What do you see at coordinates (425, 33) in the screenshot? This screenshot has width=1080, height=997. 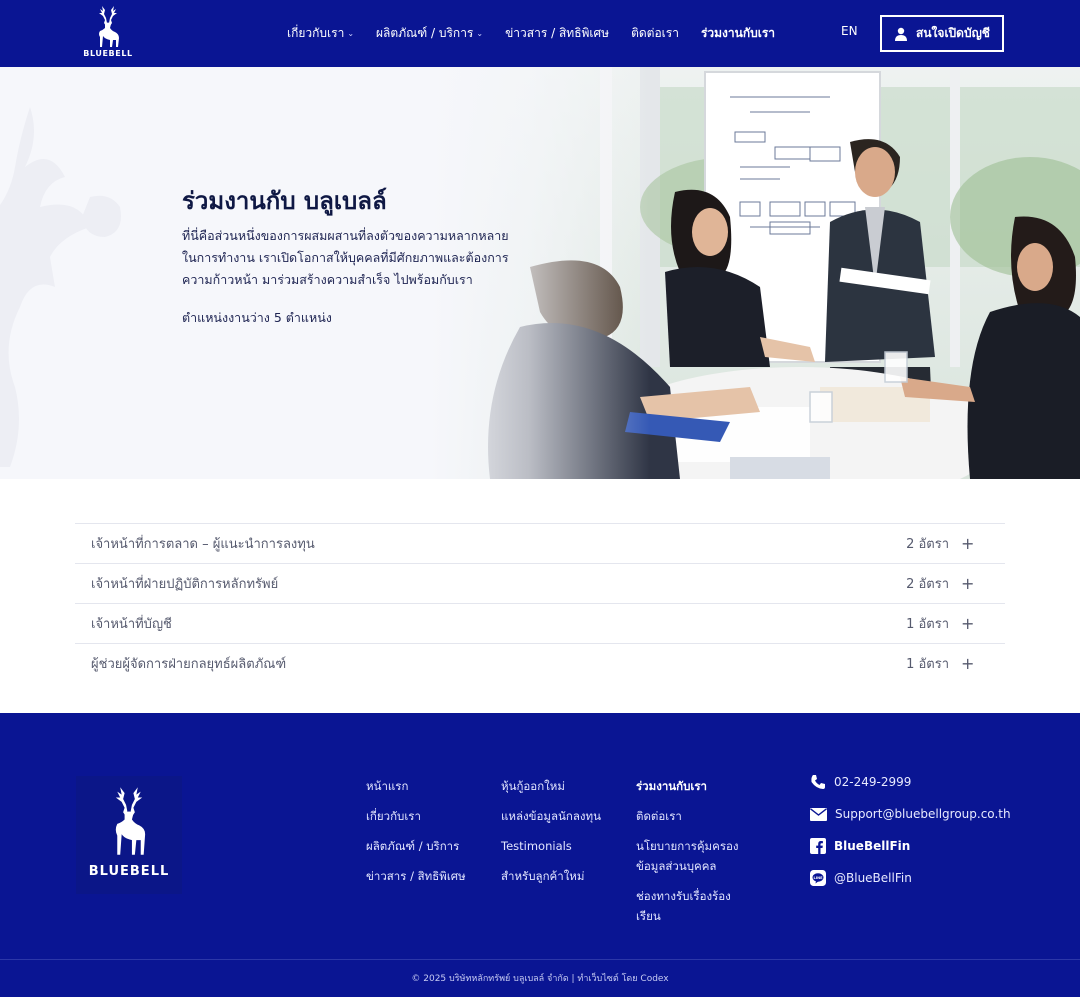 I see `nav-label: ผลิตภัณฑ์ / บริการ` at bounding box center [425, 33].